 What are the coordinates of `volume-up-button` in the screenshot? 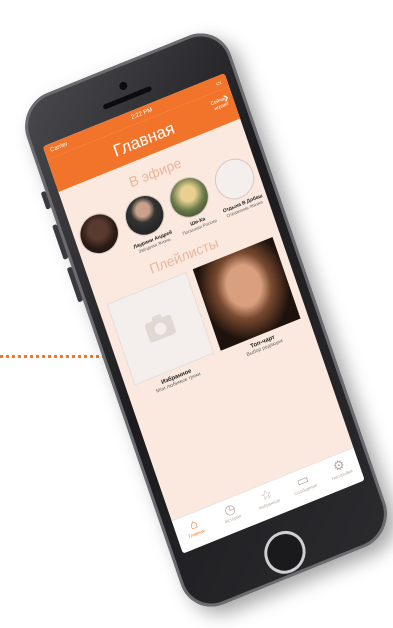 It's located at (60, 241).